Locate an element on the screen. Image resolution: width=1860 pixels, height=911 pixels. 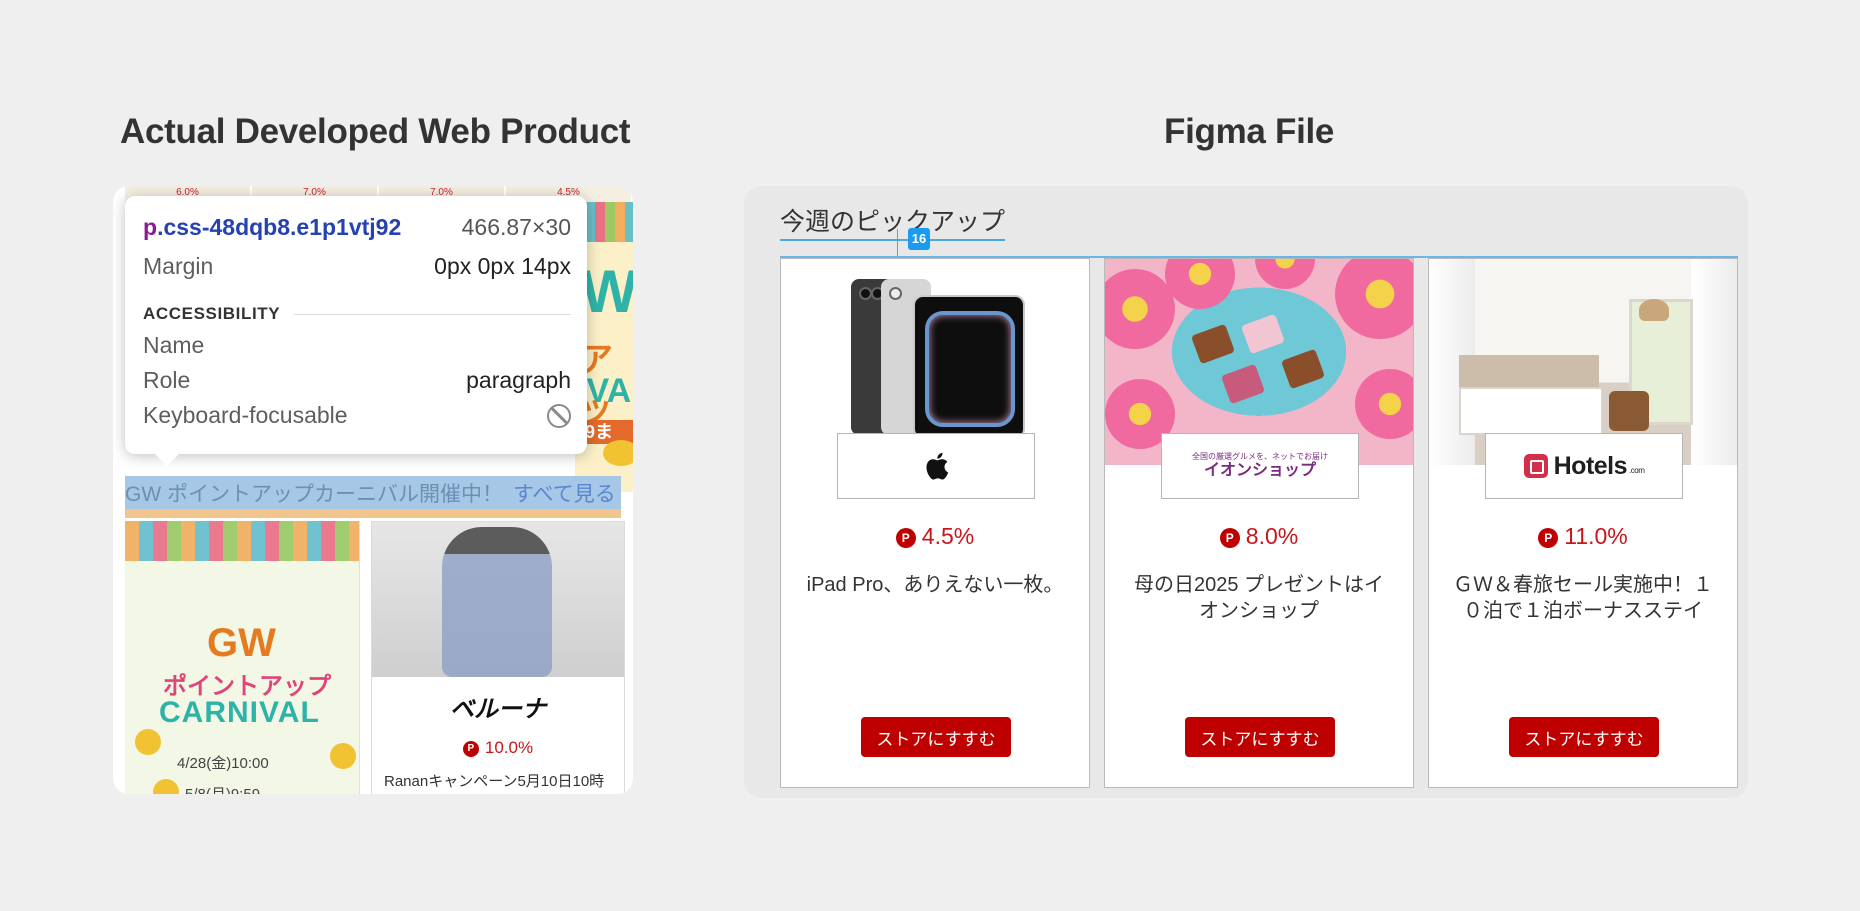
campaign-heading-text: GW ポイントアップカーニバル開催中！ is located at coordinates (314, 494).